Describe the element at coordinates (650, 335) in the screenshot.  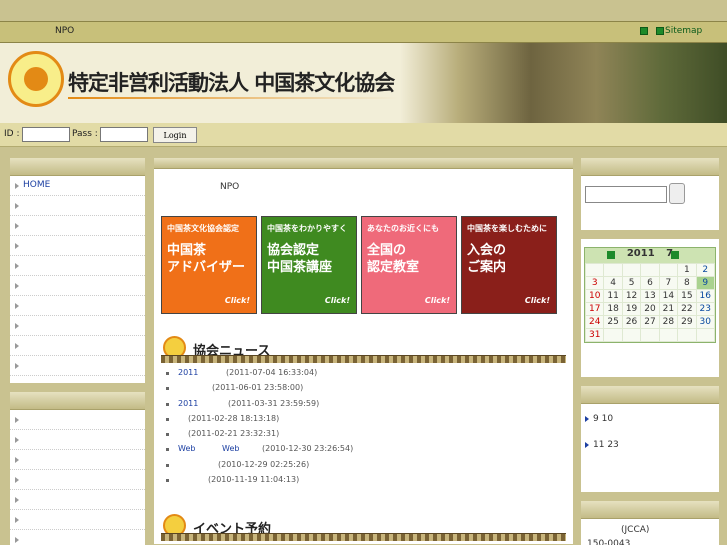
I see `calendar-week: 31` at that location.